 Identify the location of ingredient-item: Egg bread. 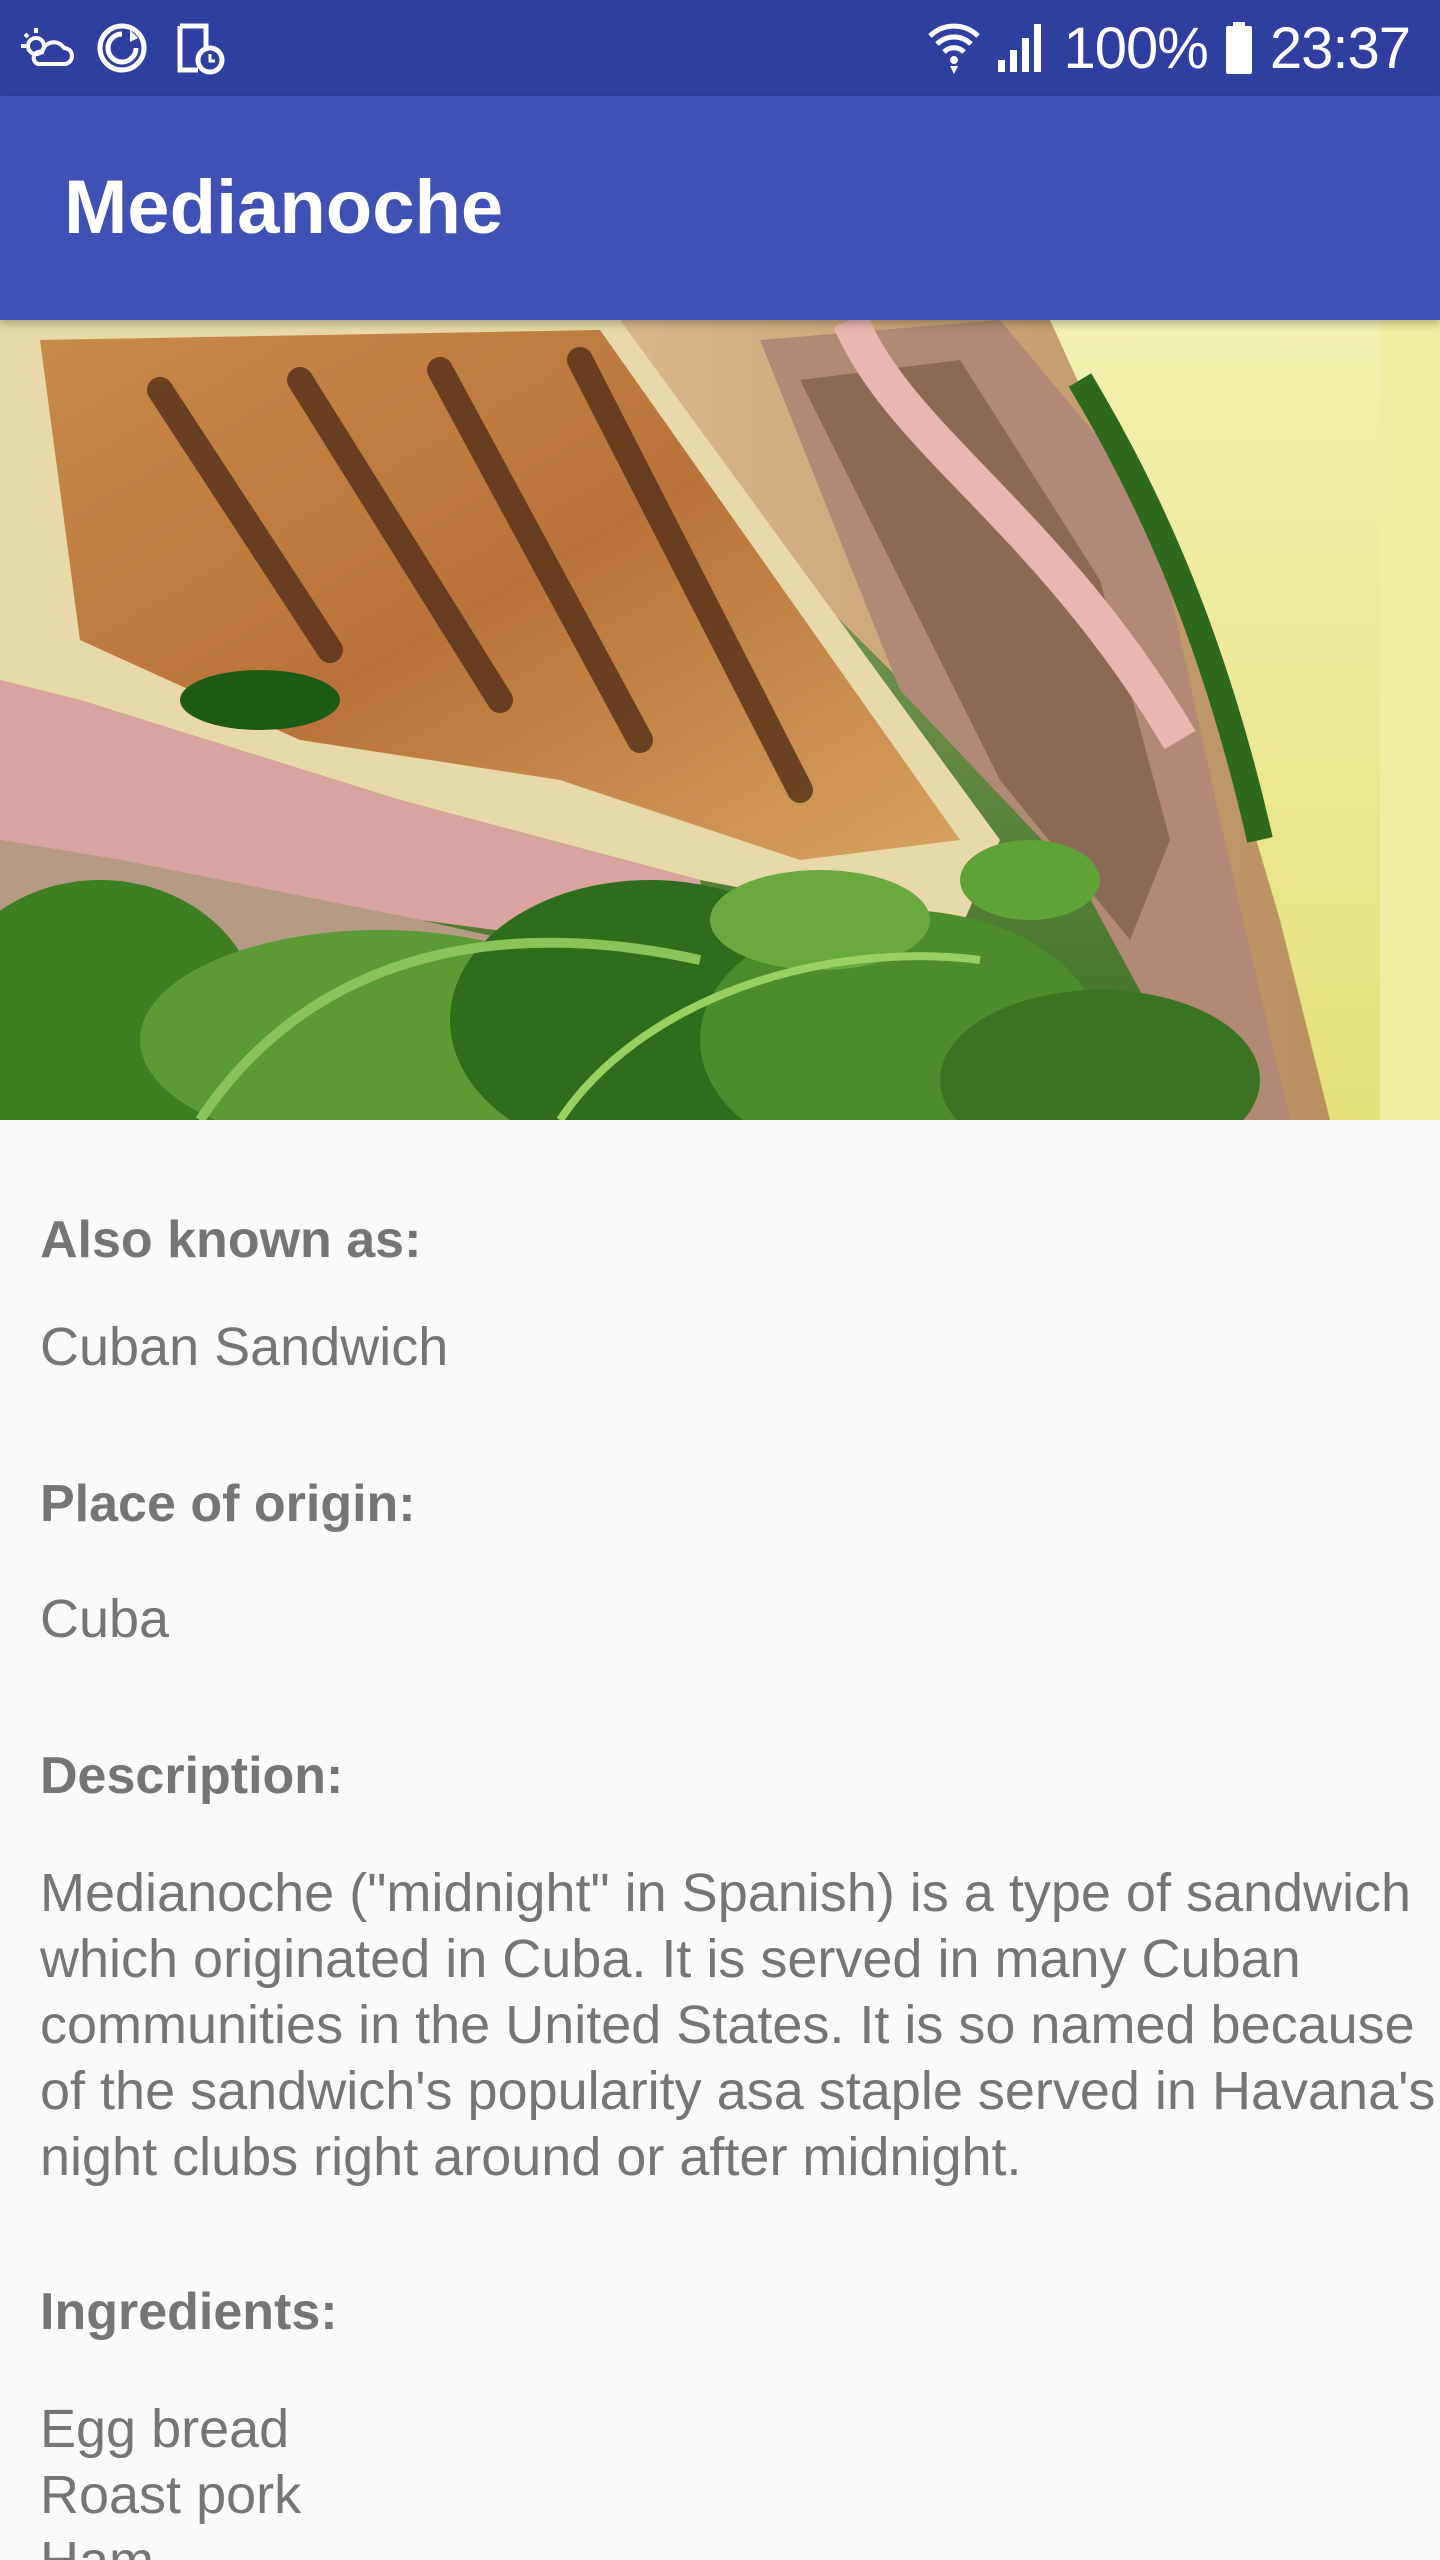
(165, 2429).